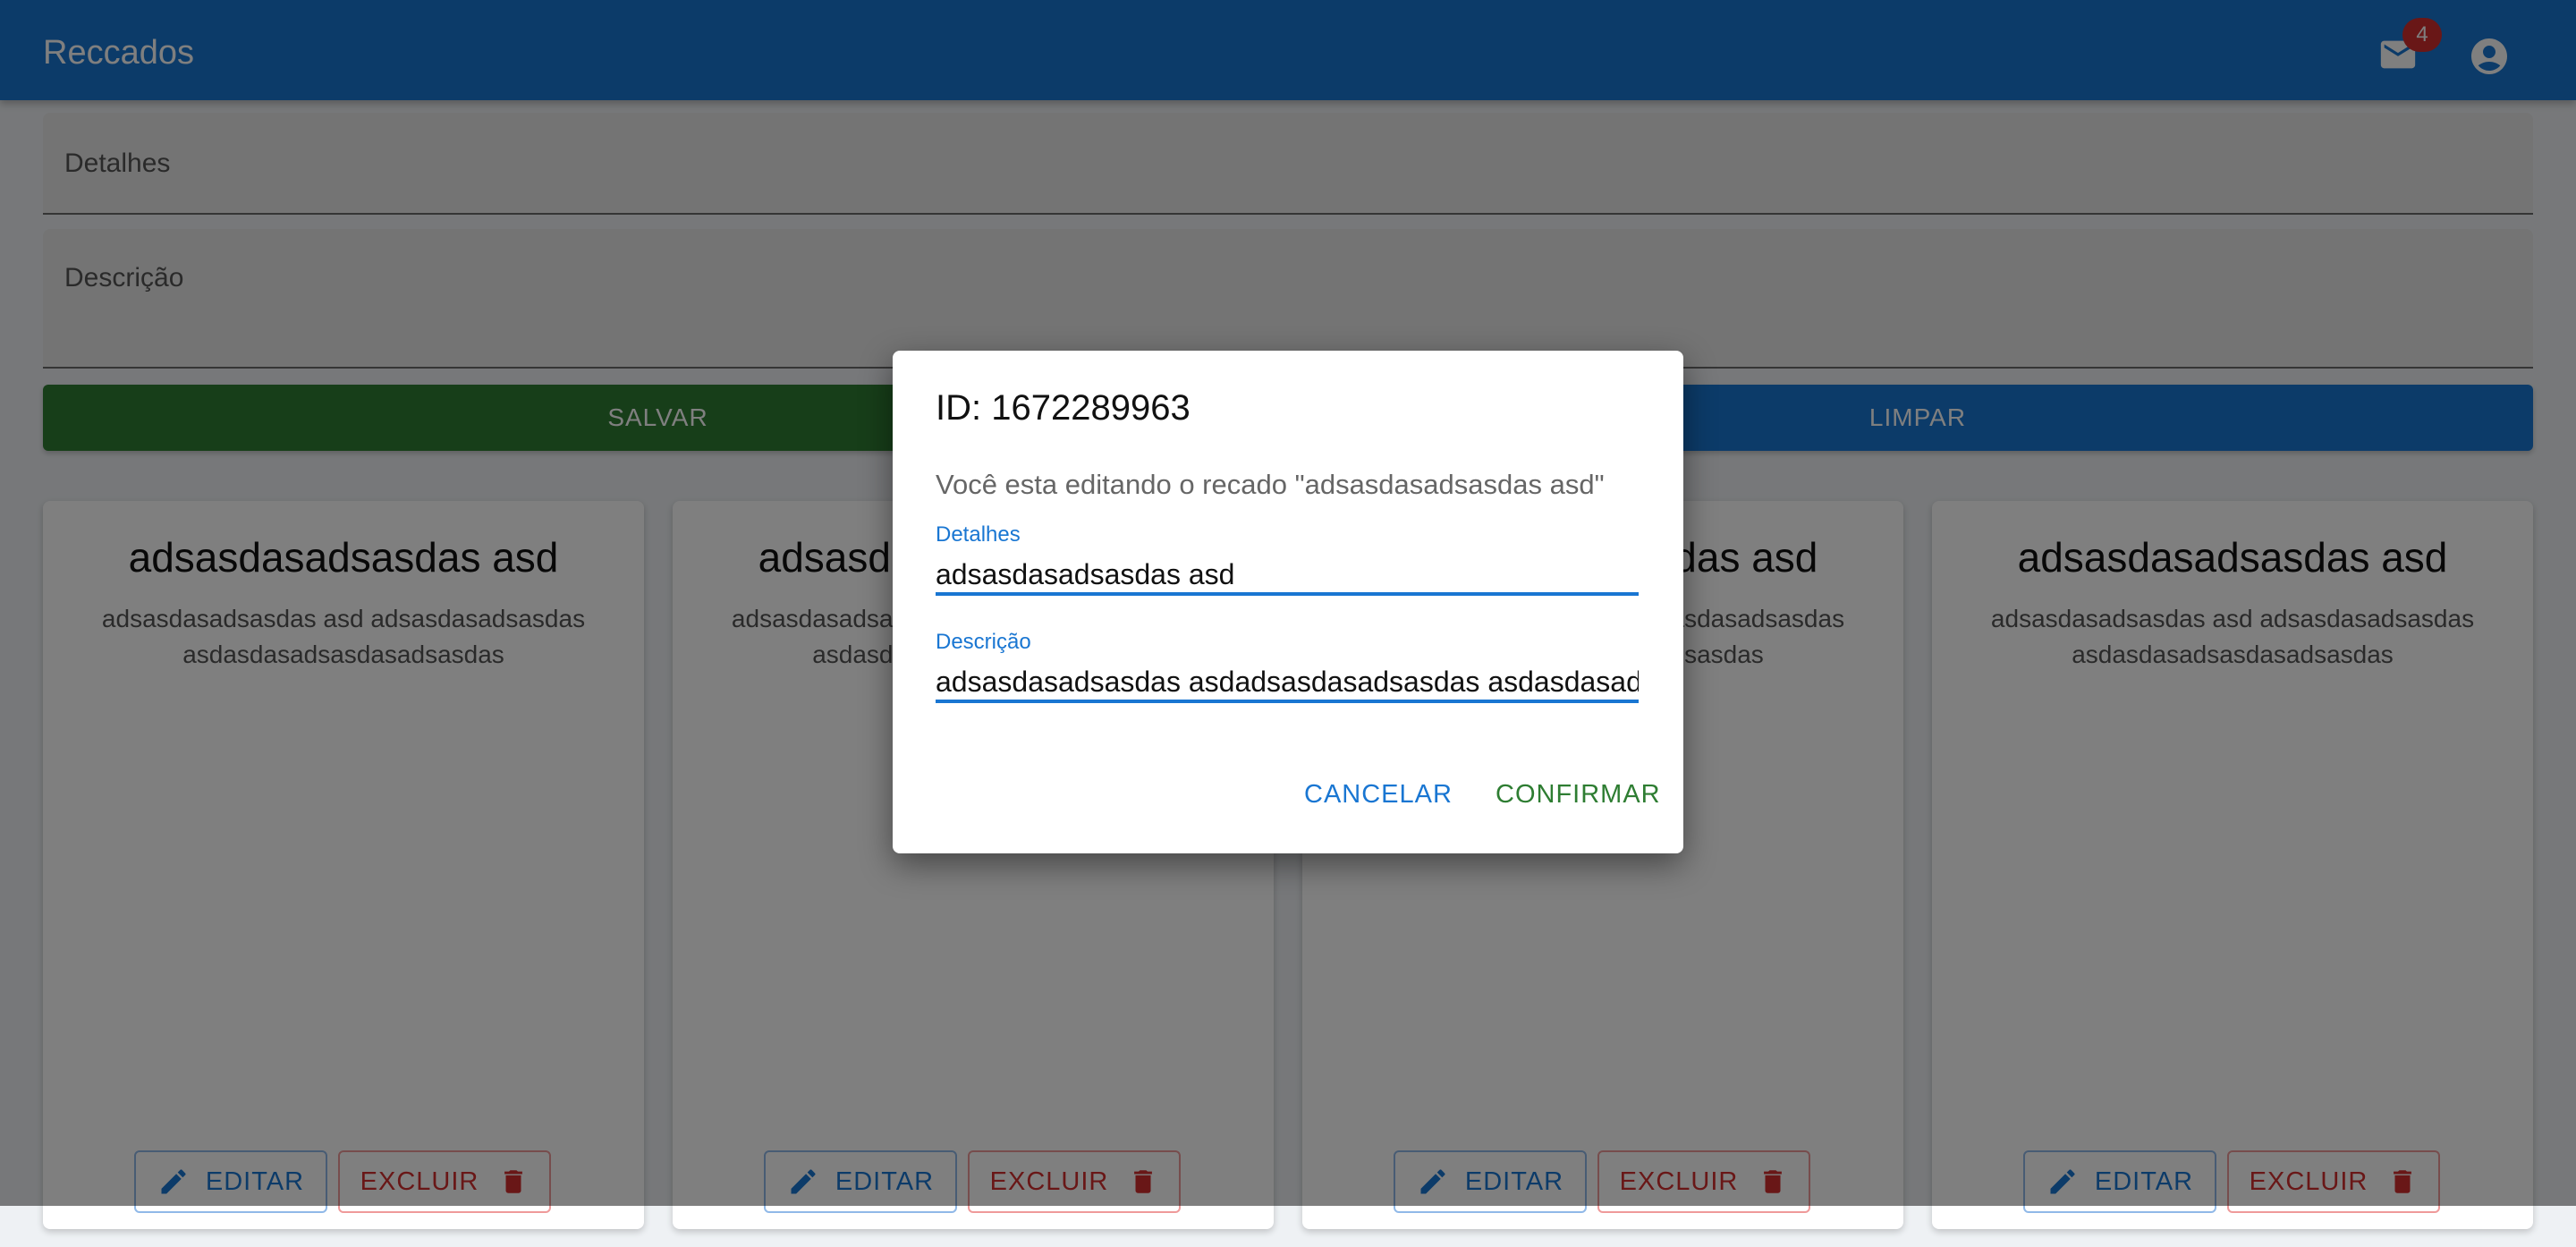  What do you see at coordinates (1378, 795) in the screenshot?
I see `cancel-button: CANCELAR` at bounding box center [1378, 795].